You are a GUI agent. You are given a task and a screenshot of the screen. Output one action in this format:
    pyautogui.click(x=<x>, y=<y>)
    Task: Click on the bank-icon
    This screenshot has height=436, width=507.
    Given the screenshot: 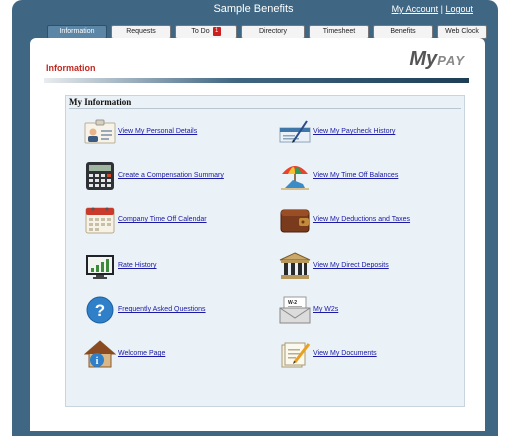 What is the action you would take?
    pyautogui.click(x=295, y=266)
    